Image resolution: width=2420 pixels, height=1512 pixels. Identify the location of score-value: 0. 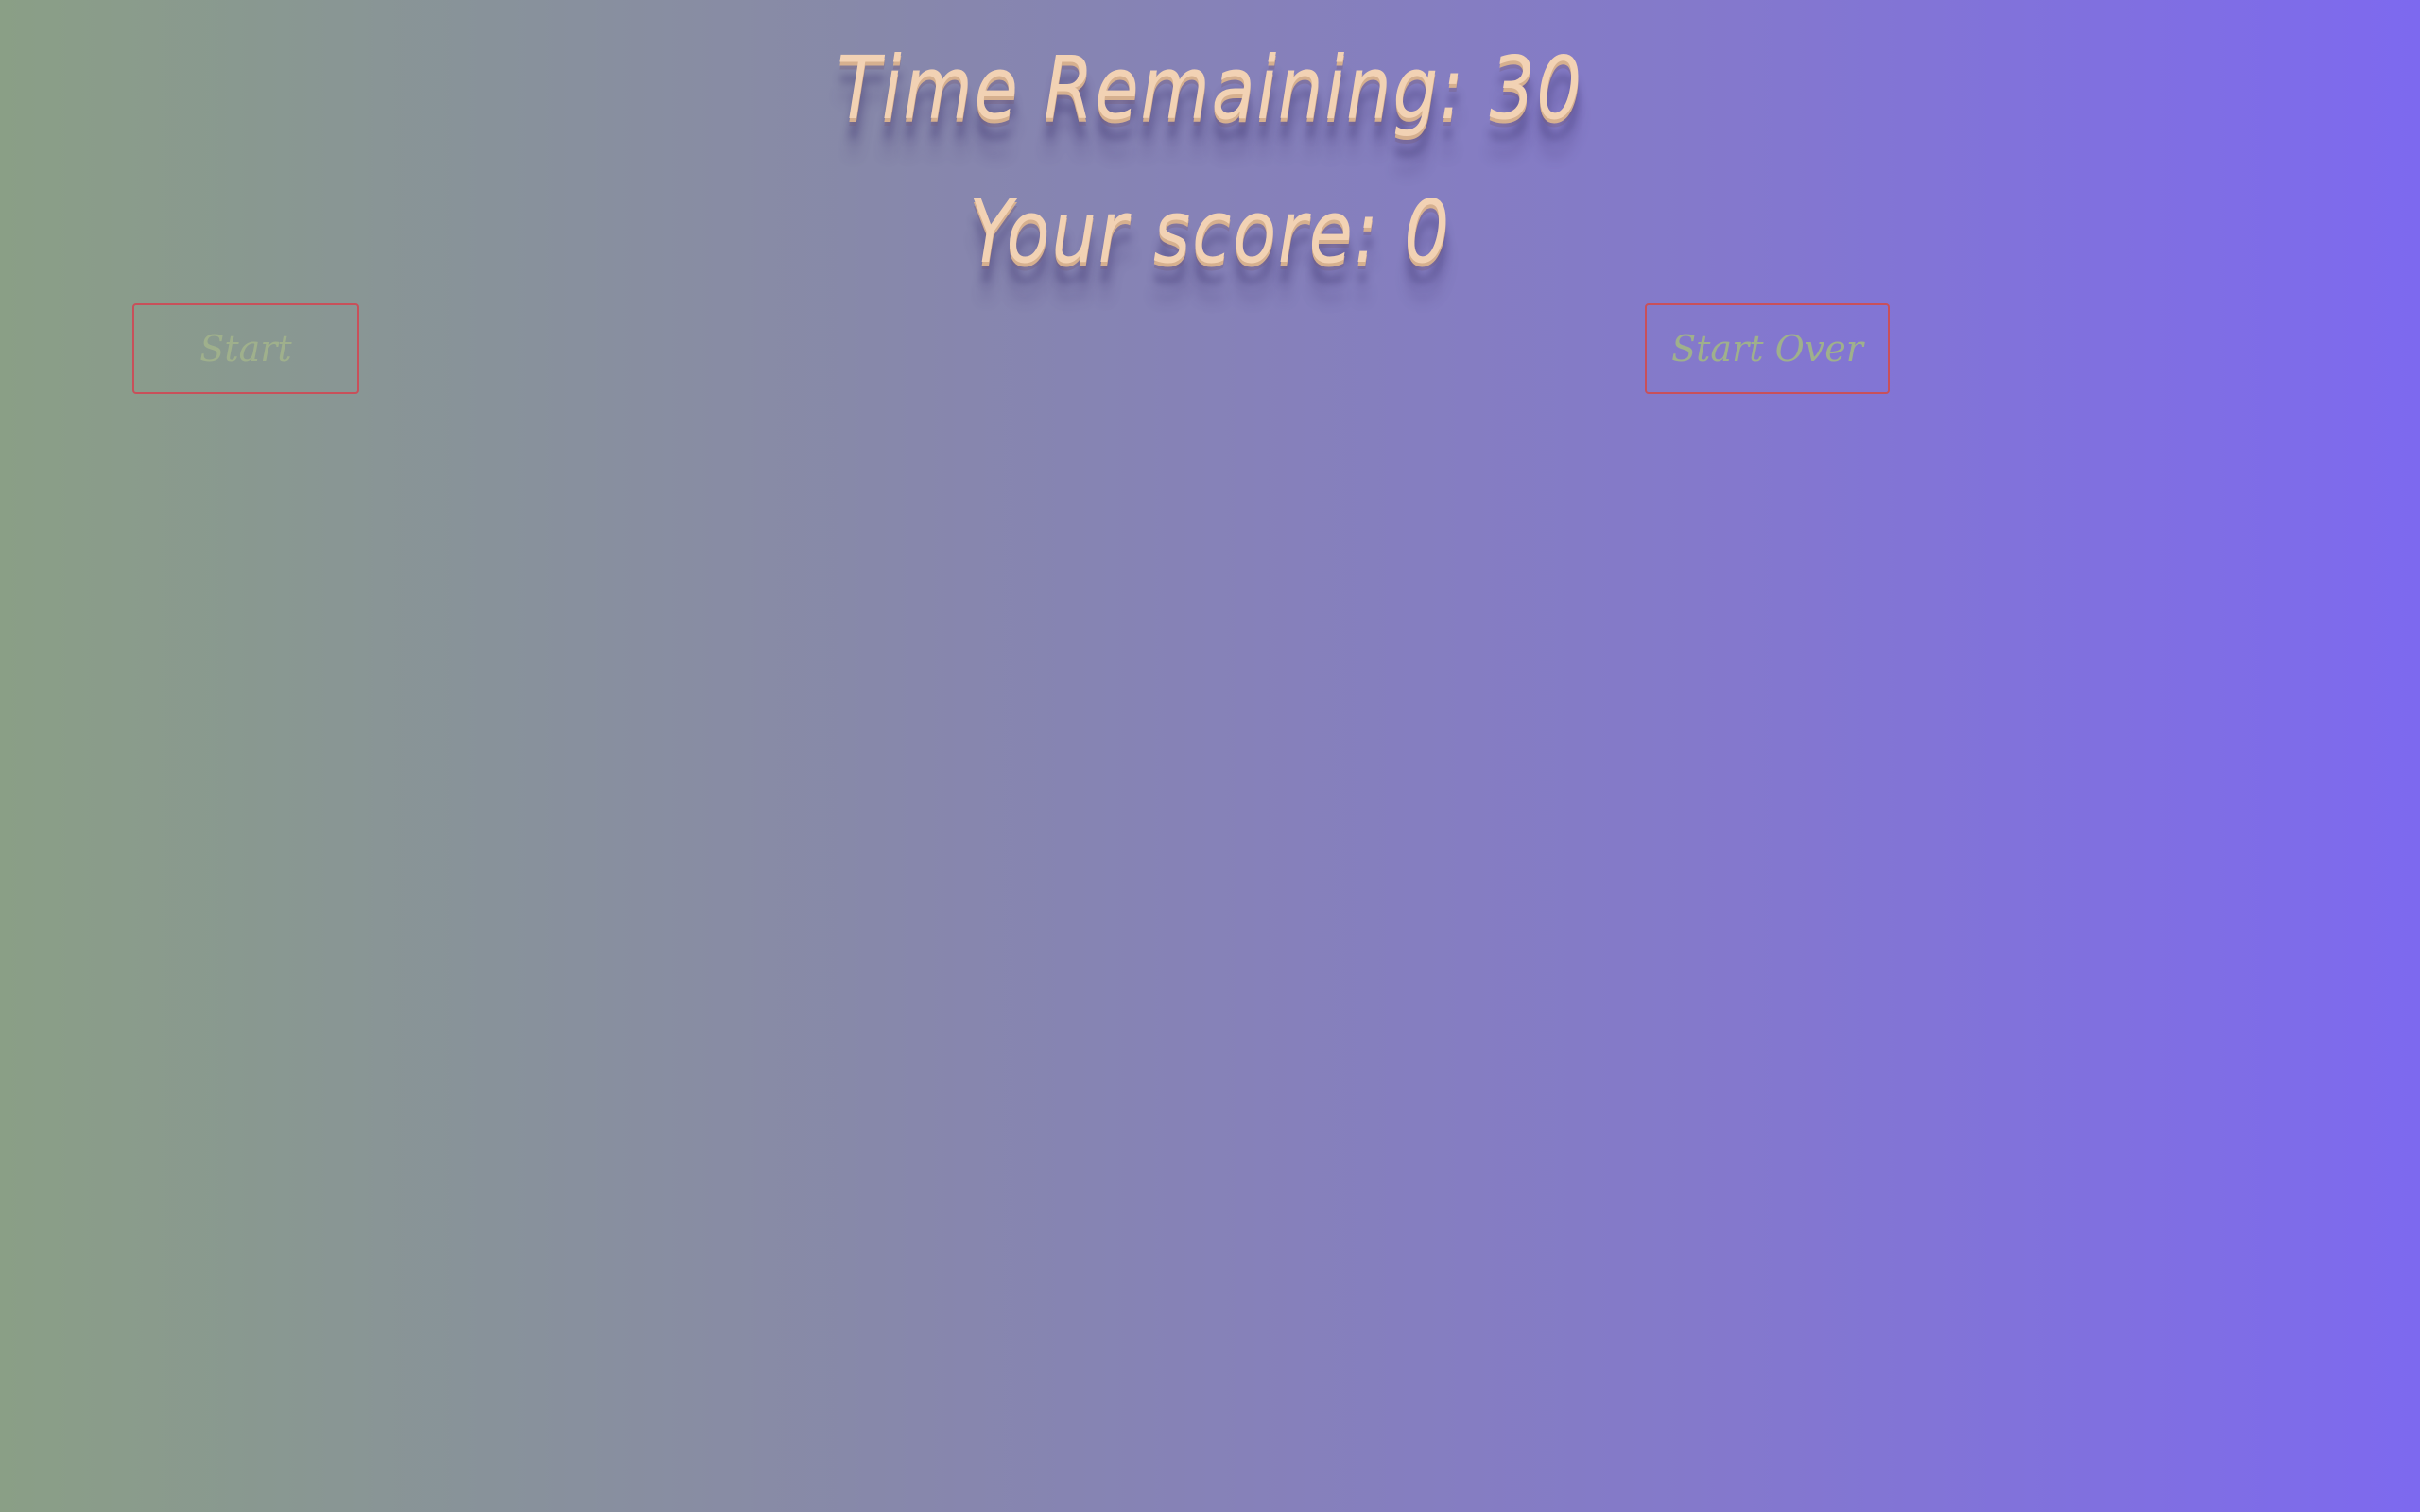
(1427, 232).